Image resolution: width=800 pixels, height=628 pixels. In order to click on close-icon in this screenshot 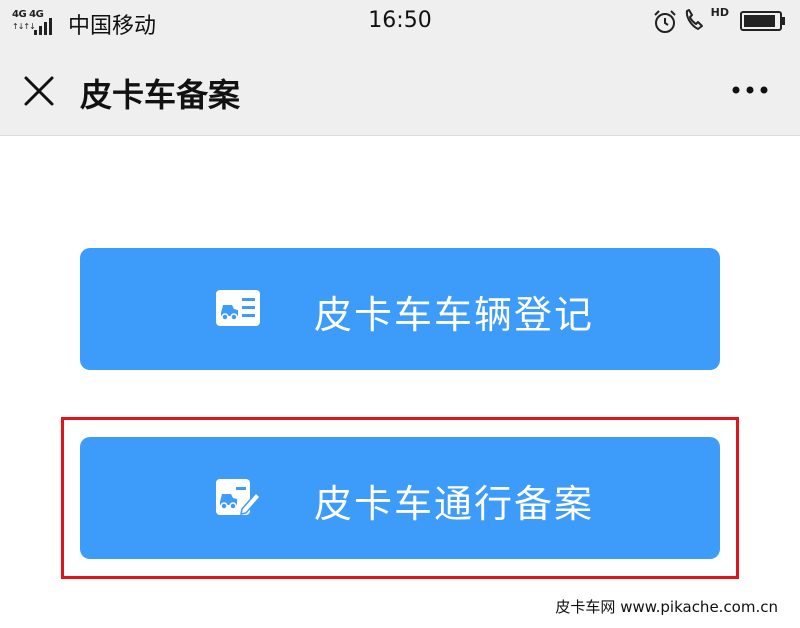, I will do `click(39, 91)`.